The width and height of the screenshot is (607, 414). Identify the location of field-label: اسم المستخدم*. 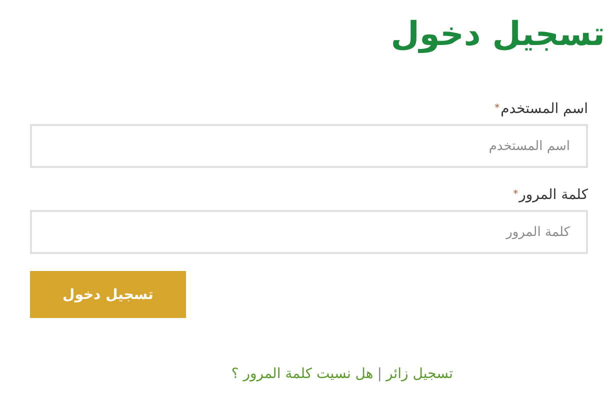
(541, 109).